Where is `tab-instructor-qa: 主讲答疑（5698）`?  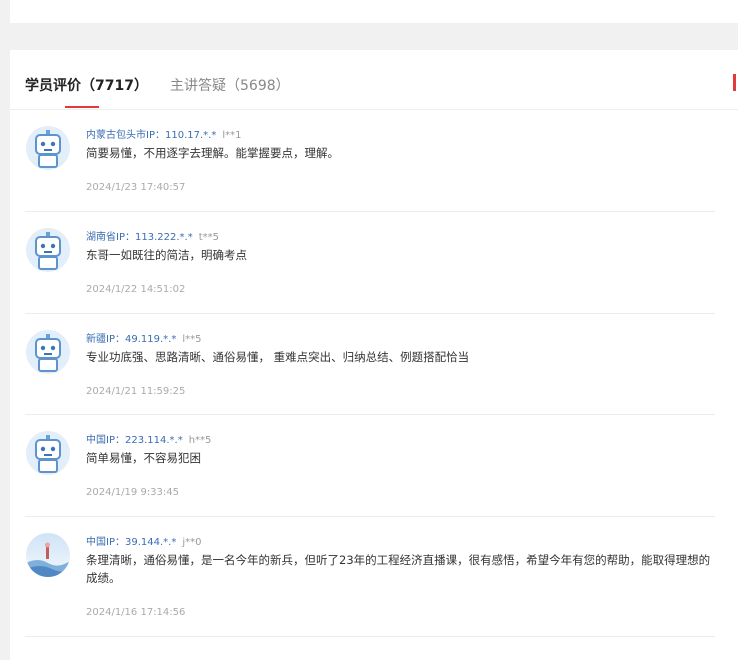
tab-instructor-qa: 主讲答疑（5698） is located at coordinates (230, 85).